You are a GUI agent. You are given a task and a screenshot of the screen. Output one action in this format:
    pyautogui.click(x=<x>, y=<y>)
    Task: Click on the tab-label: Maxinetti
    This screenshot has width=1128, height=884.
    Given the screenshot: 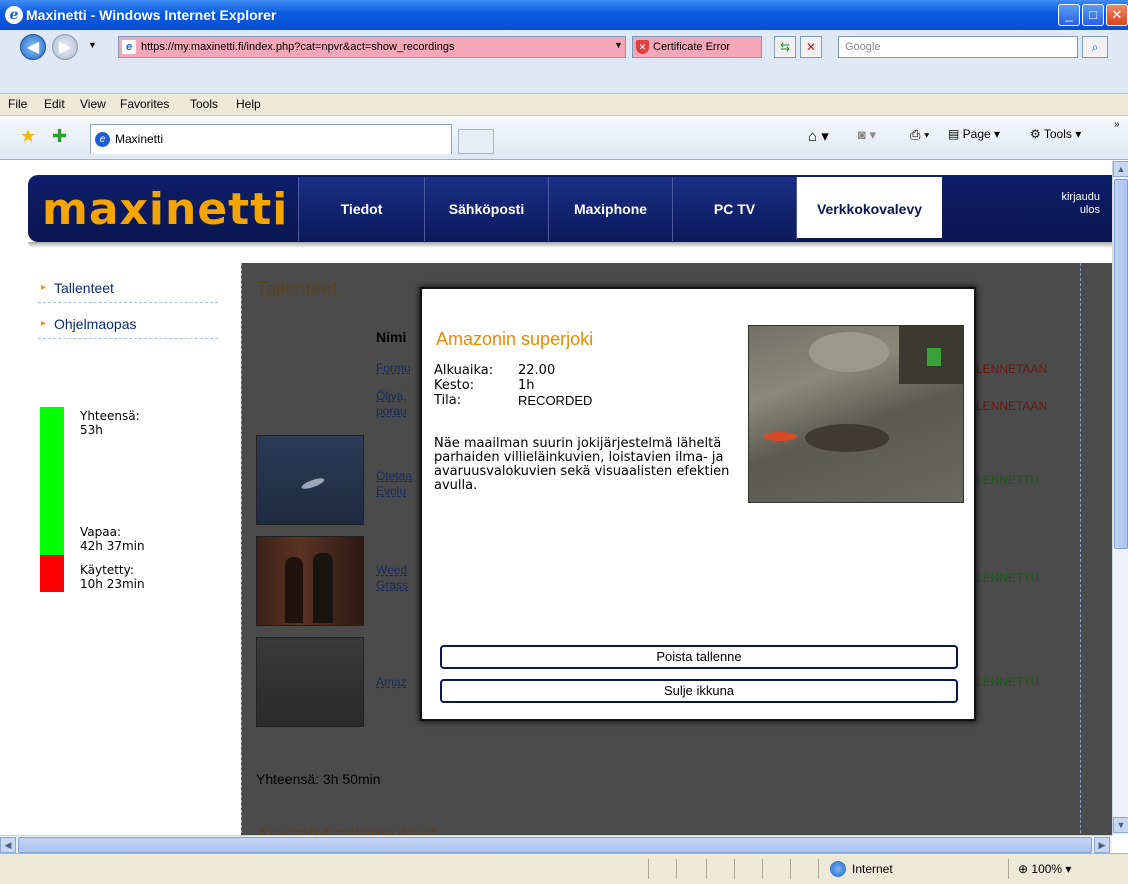 What is the action you would take?
    pyautogui.click(x=139, y=139)
    